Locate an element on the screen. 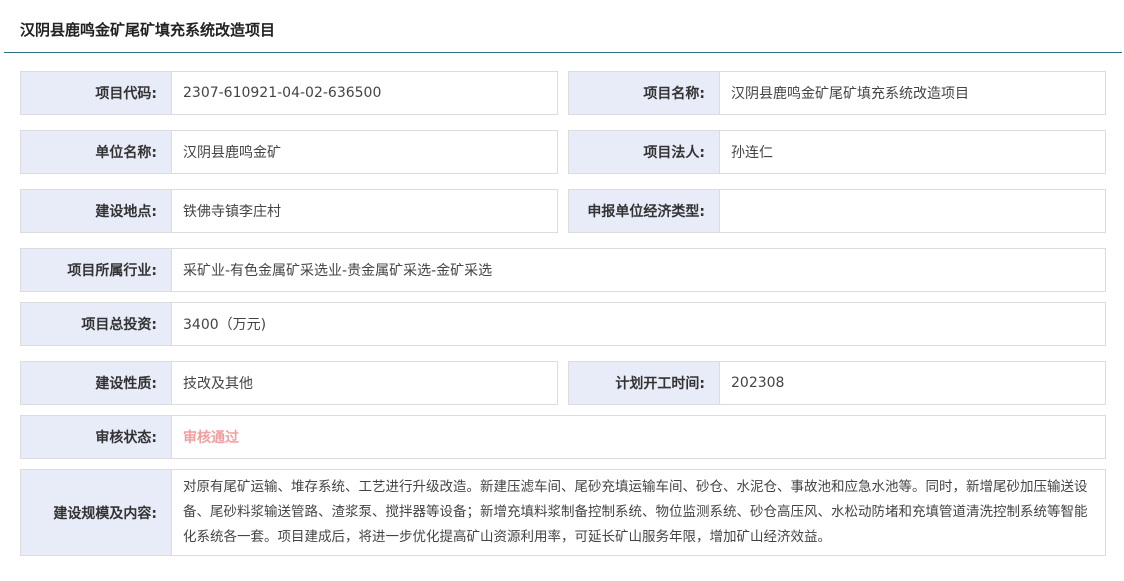 The height and width of the screenshot is (581, 1124). review-status-badge: 审核通过 is located at coordinates (638, 437).